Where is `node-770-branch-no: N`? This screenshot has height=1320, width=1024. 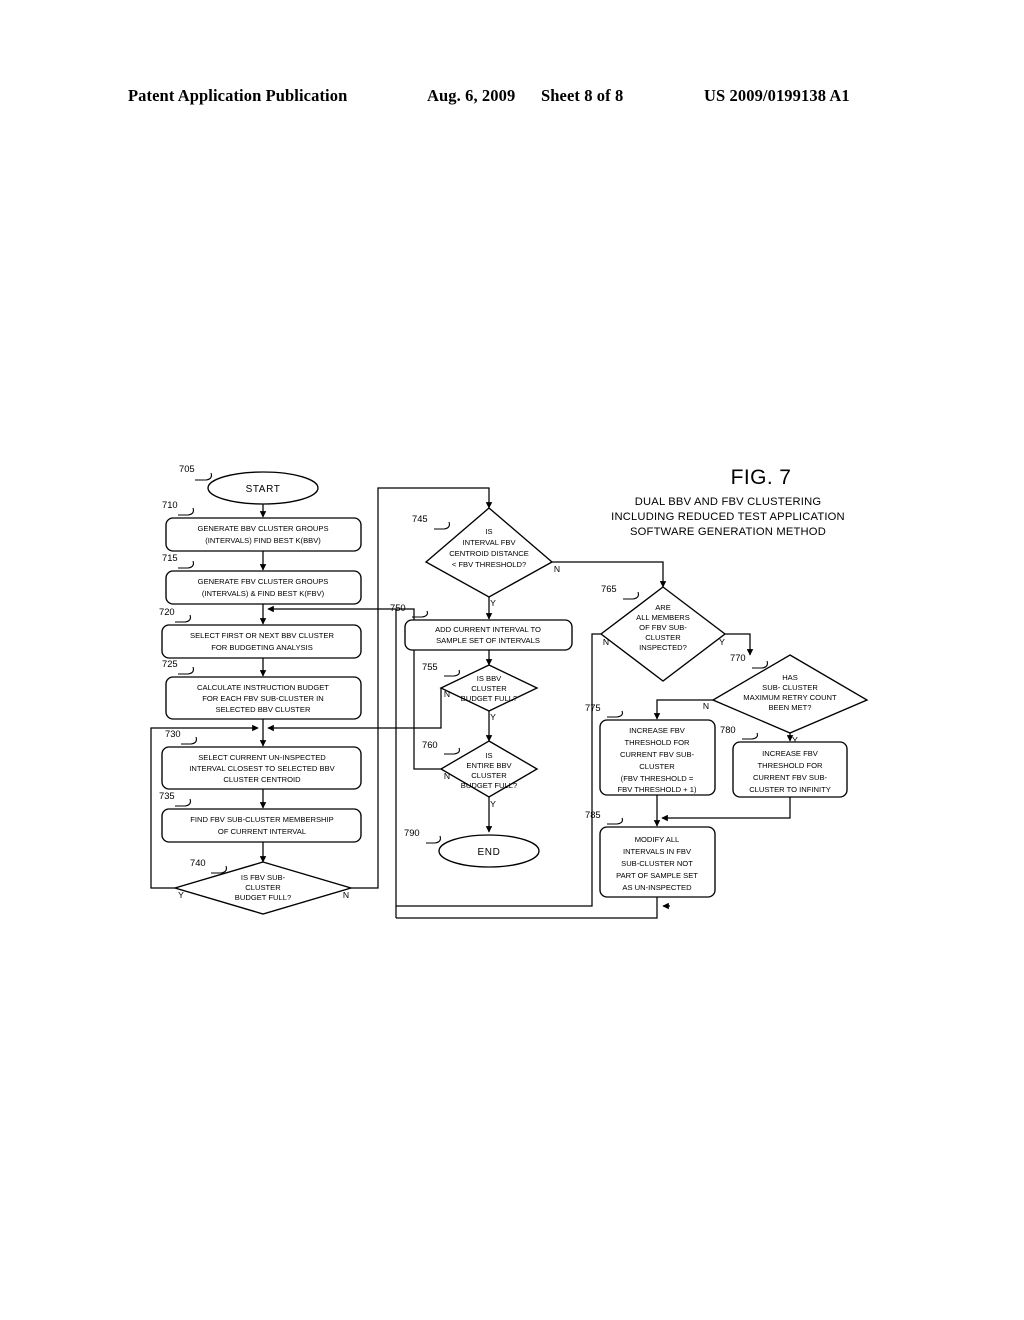 node-770-branch-no: N is located at coordinates (706, 706).